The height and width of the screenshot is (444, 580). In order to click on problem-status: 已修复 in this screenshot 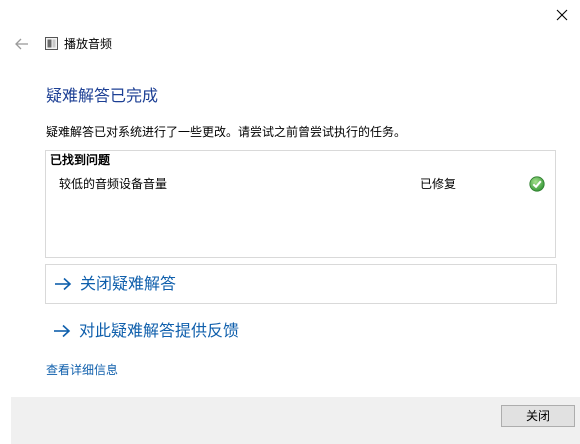, I will do `click(438, 184)`.